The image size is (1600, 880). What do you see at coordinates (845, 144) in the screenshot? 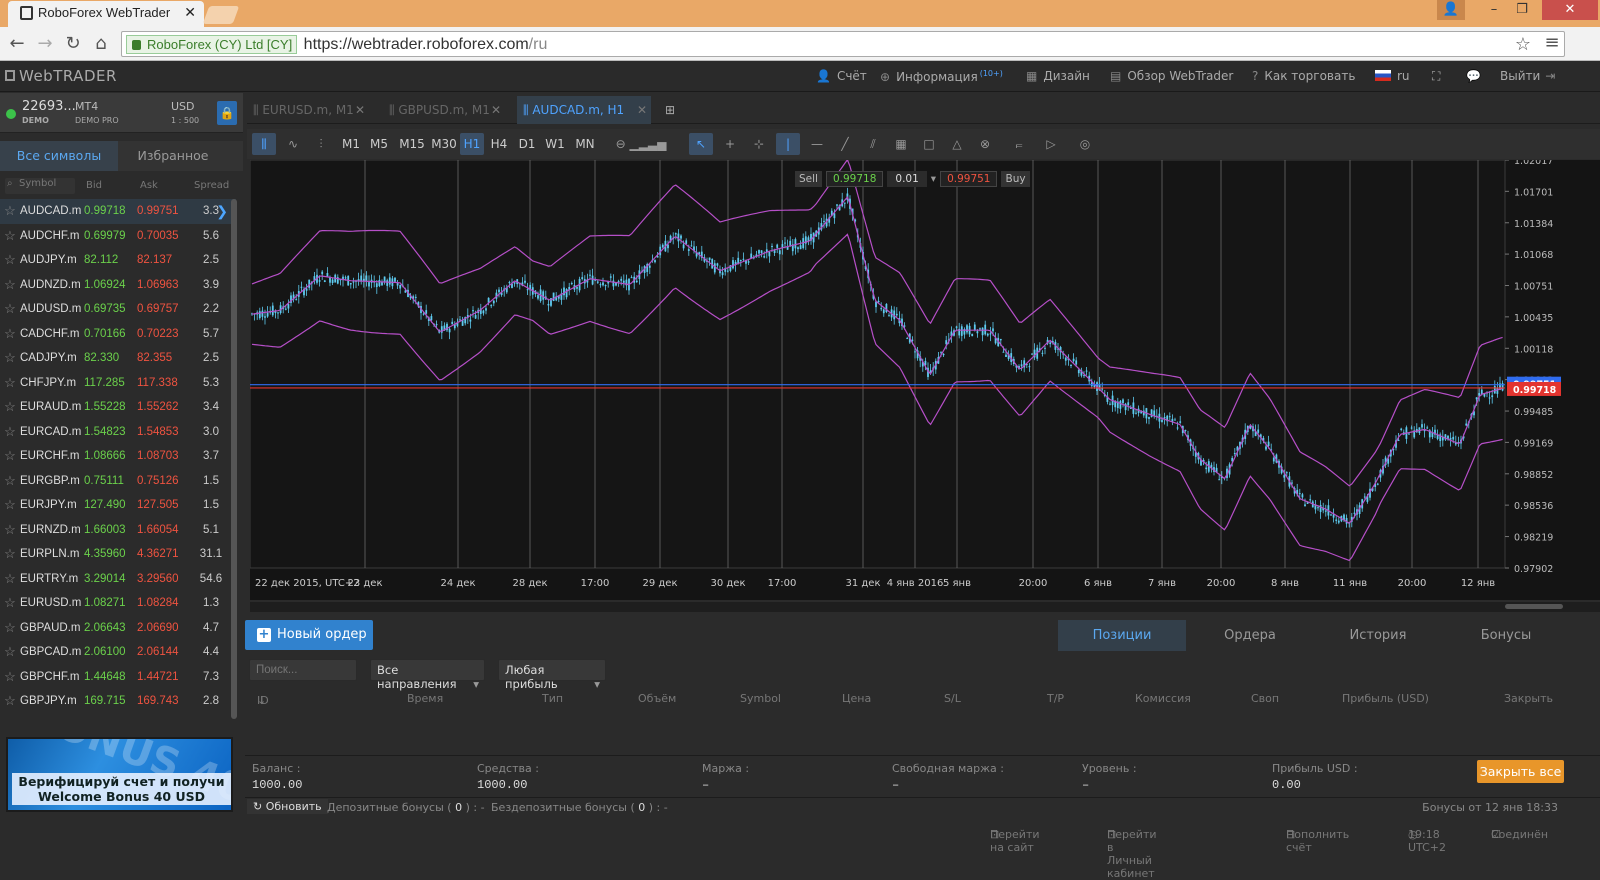
I see `trend-line-icon: ╱` at bounding box center [845, 144].